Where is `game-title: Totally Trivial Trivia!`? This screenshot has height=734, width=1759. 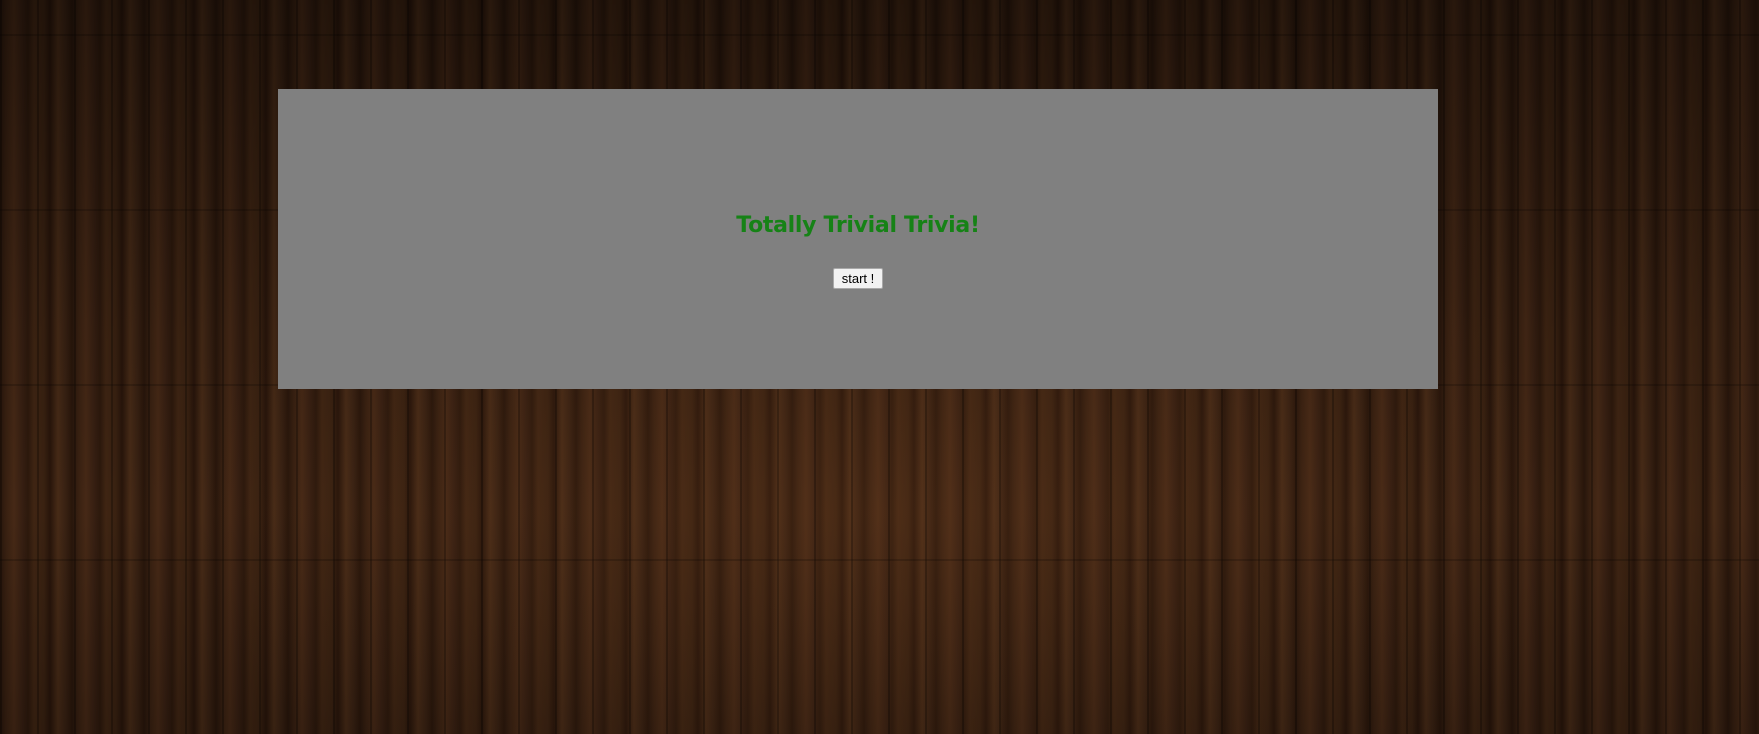
game-title: Totally Trivial Trivia! is located at coordinates (858, 225).